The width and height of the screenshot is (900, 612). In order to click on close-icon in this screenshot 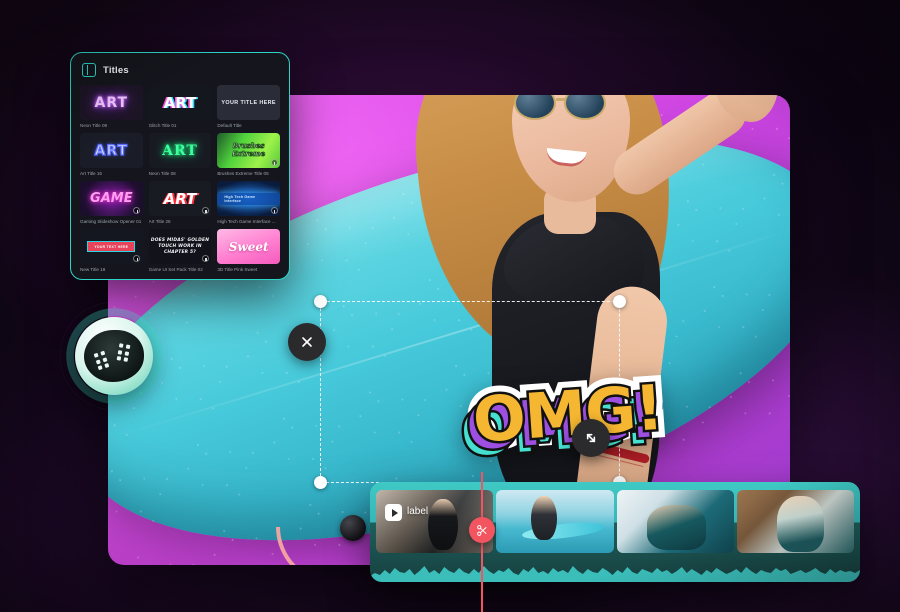, I will do `click(307, 342)`.